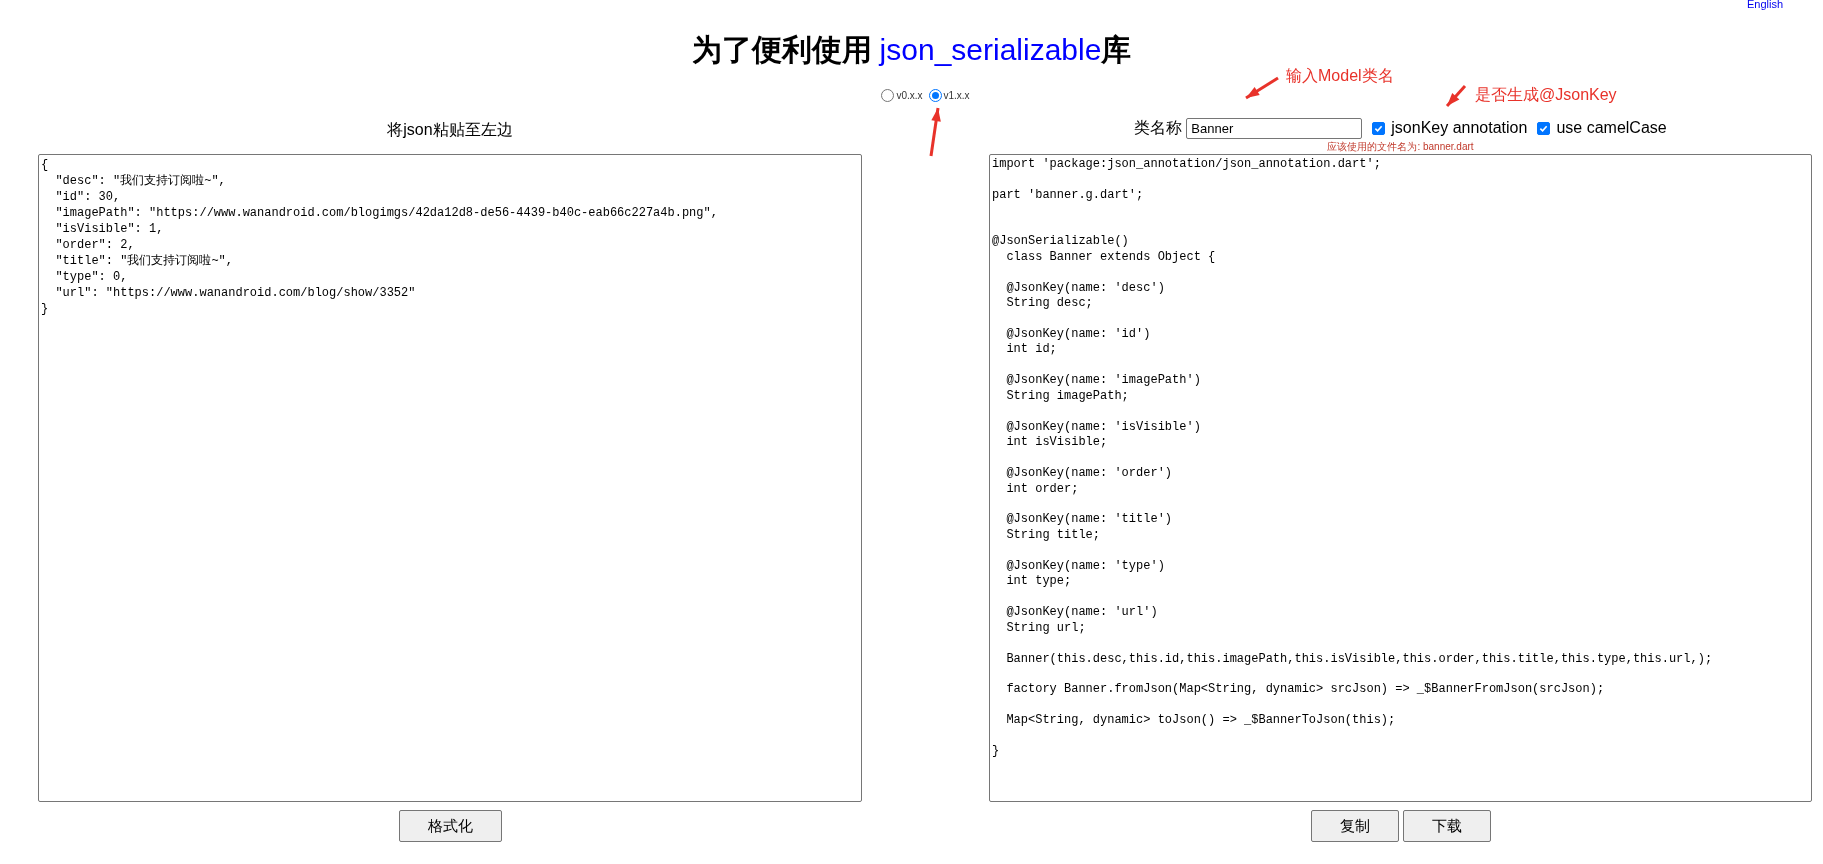 The height and width of the screenshot is (864, 1823). I want to click on left-label: 将json粘贴至左边, so click(450, 130).